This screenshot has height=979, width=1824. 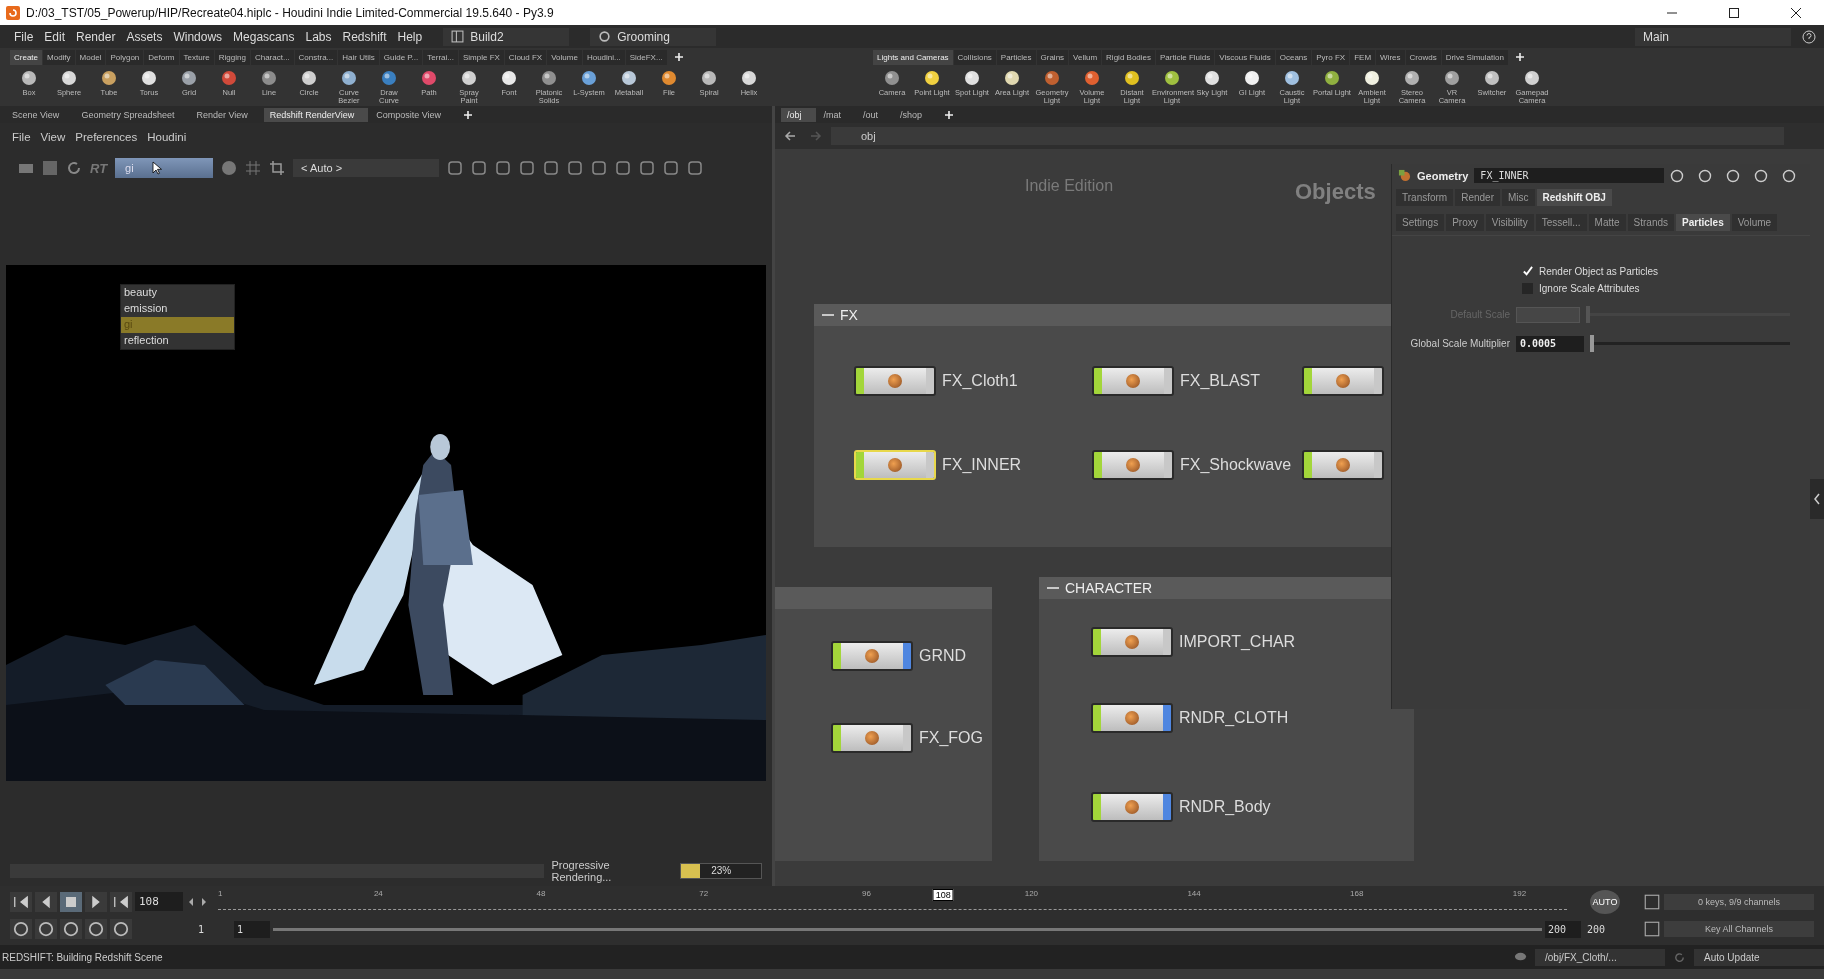 I want to click on checkbox, so click(x=1527, y=271).